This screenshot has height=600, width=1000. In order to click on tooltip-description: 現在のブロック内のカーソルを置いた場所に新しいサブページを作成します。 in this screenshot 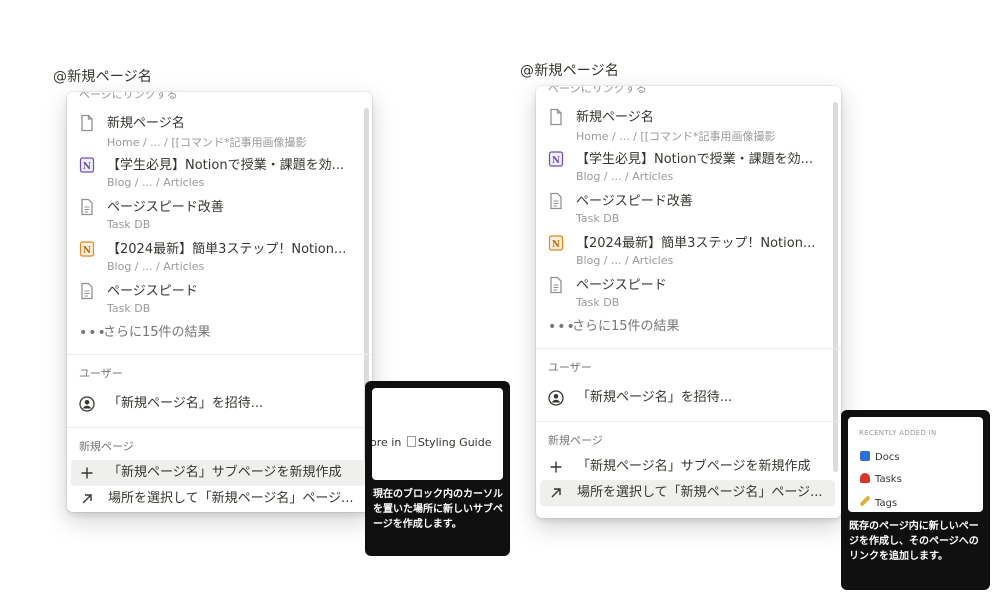, I will do `click(438, 509)`.